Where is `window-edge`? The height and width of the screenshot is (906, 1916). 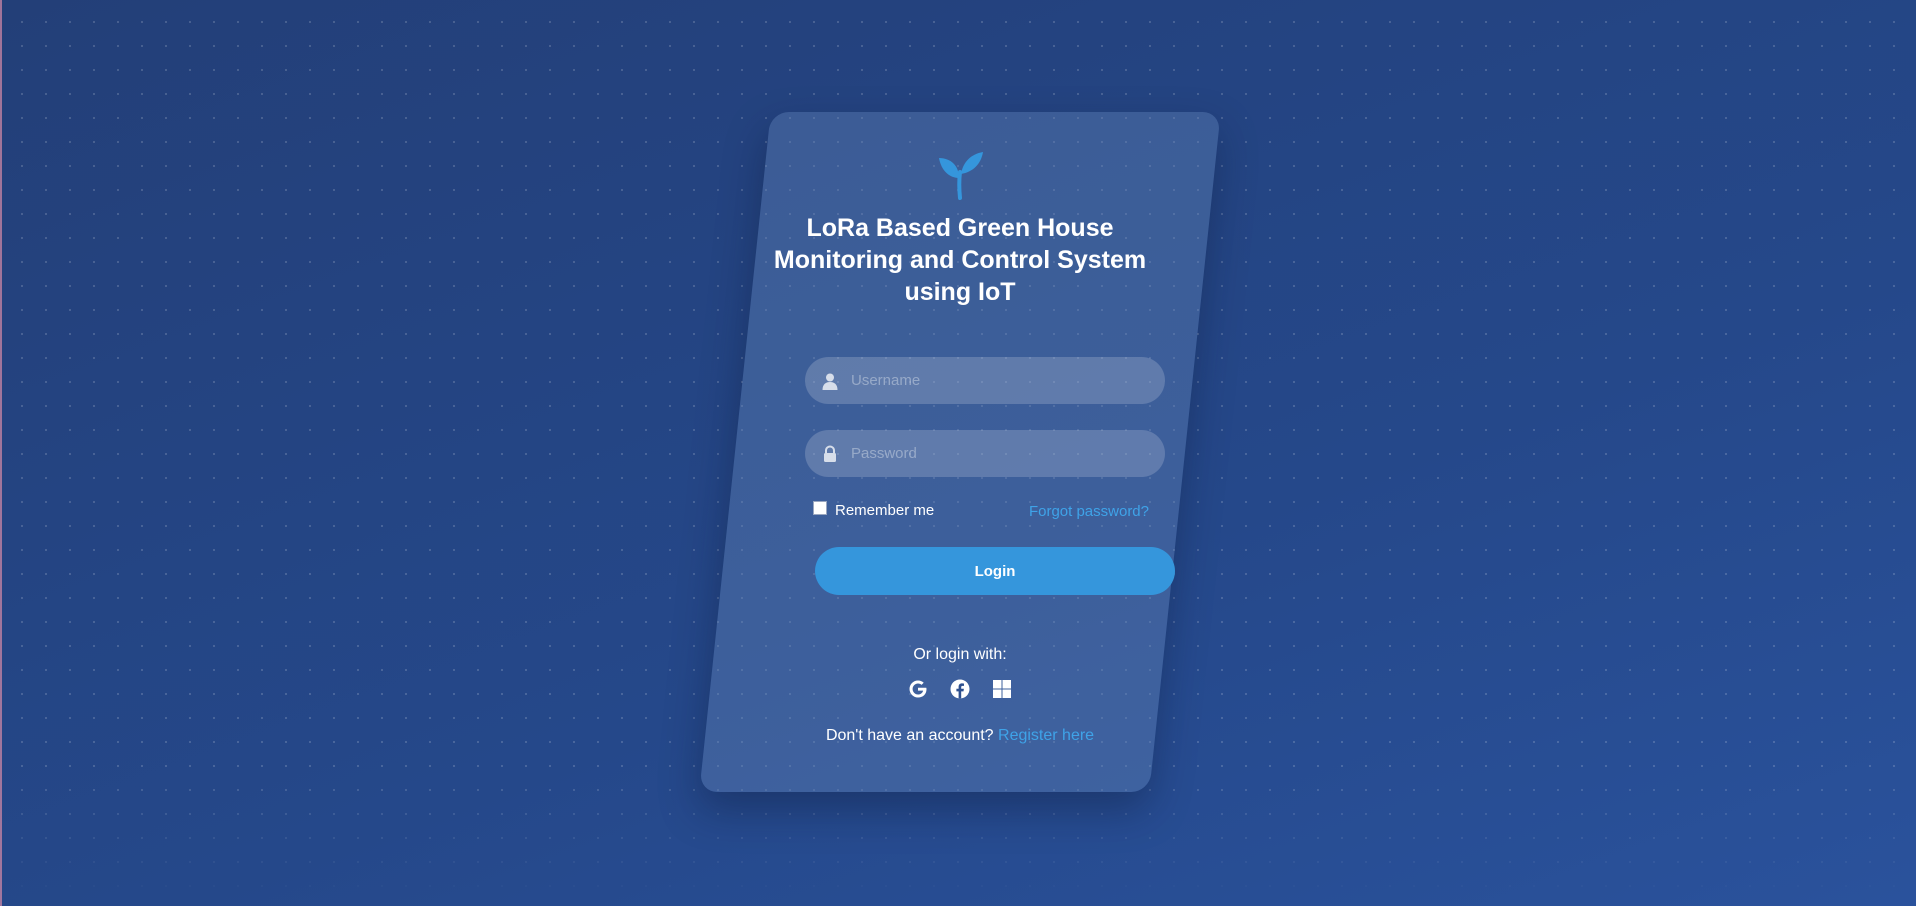
window-edge is located at coordinates (1, 453).